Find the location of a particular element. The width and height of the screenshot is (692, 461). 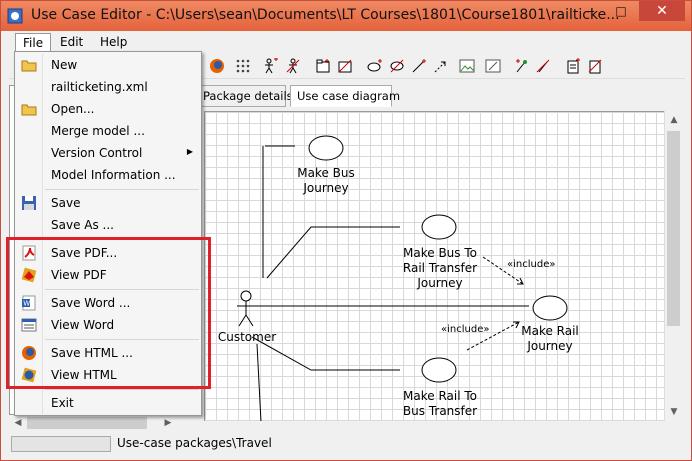

add-use-case-icon is located at coordinates (375, 66).